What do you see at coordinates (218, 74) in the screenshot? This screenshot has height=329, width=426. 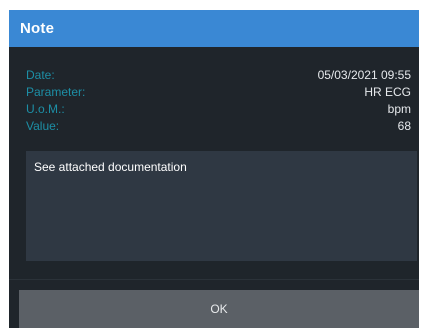 I see `field-row-date: Date: 05/03/2021 09:55` at bounding box center [218, 74].